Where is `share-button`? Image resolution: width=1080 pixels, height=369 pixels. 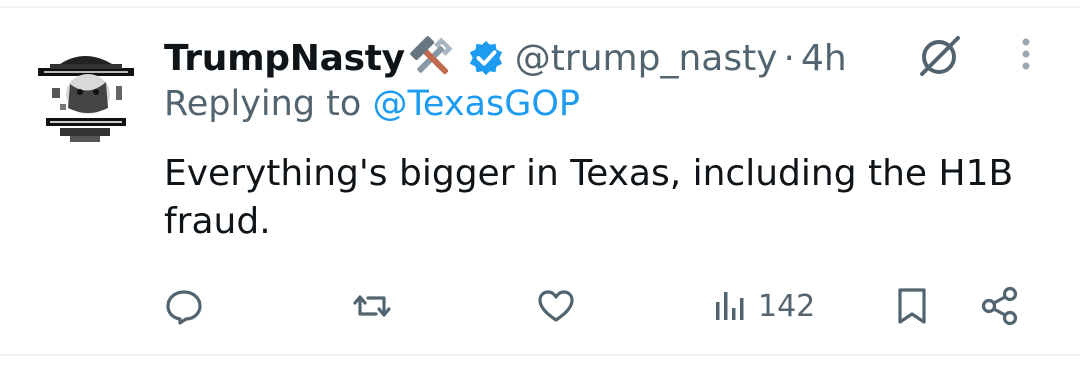
share-button is located at coordinates (1000, 306).